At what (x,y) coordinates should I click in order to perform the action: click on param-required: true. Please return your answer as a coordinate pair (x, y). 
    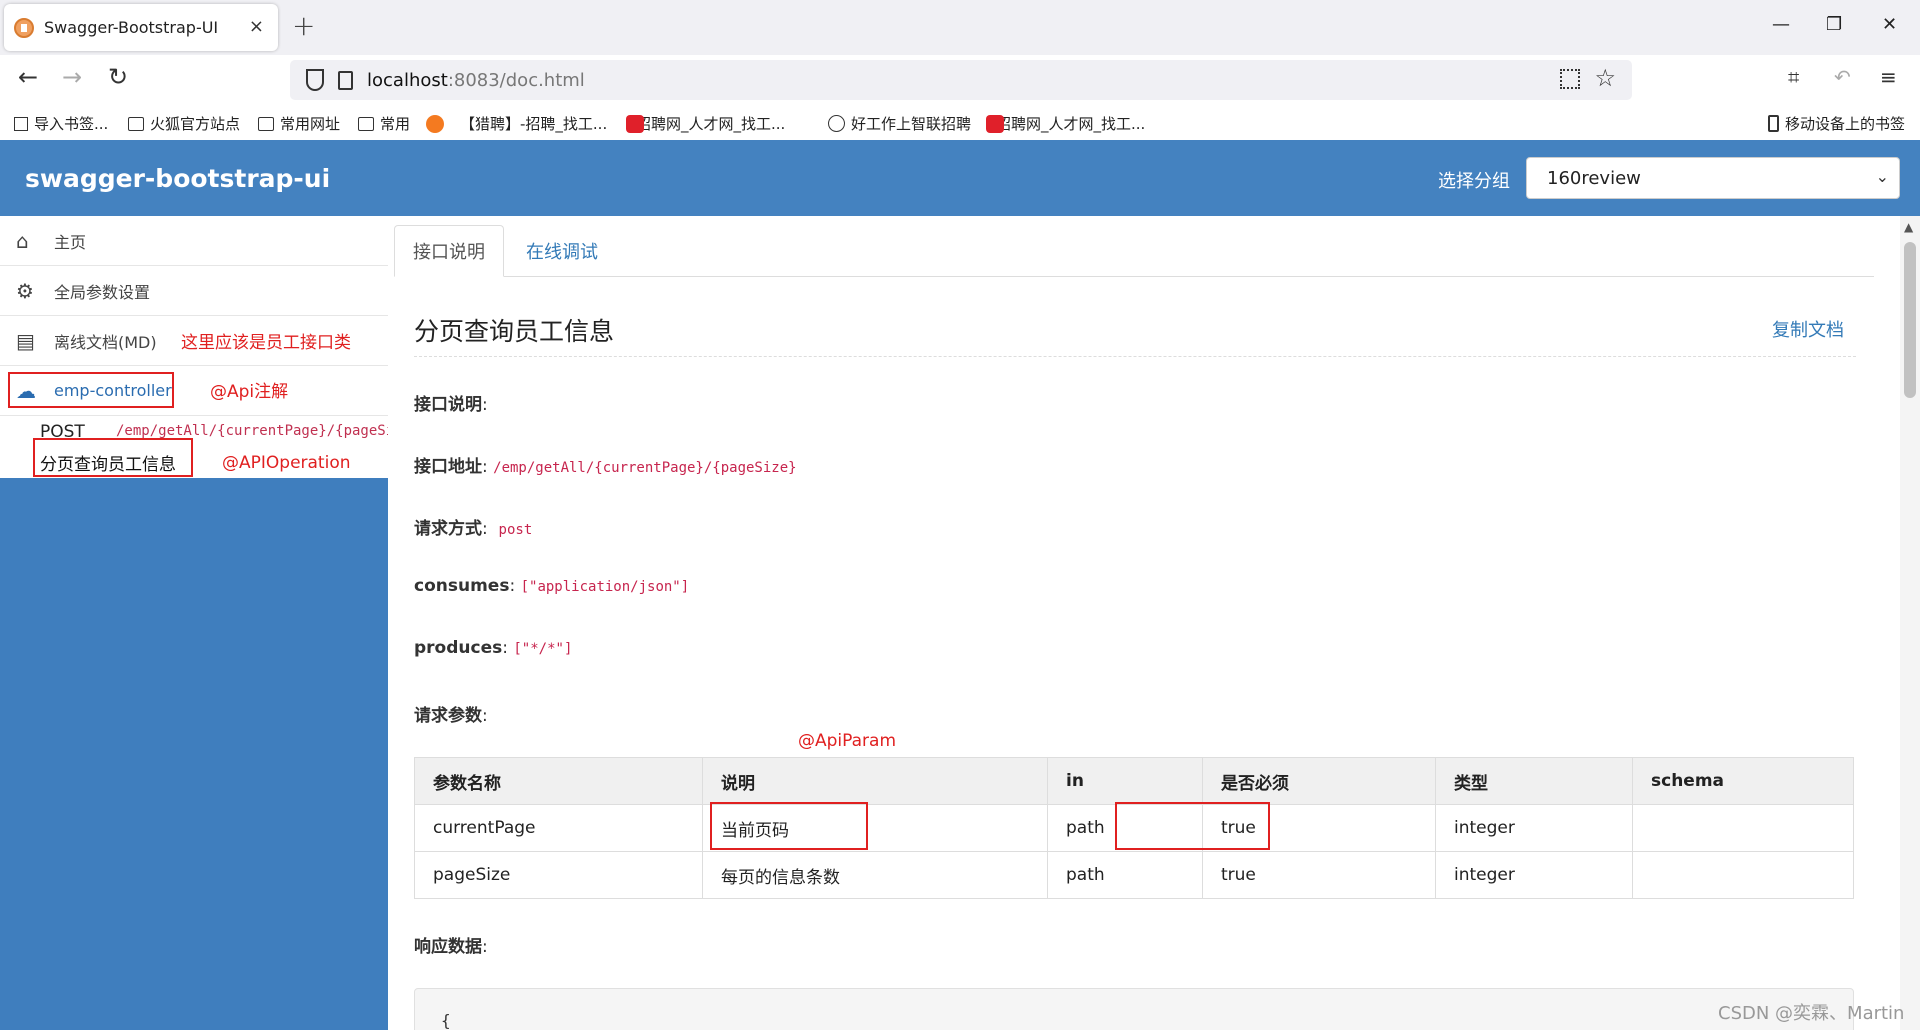
    Looking at the image, I should click on (1319, 875).